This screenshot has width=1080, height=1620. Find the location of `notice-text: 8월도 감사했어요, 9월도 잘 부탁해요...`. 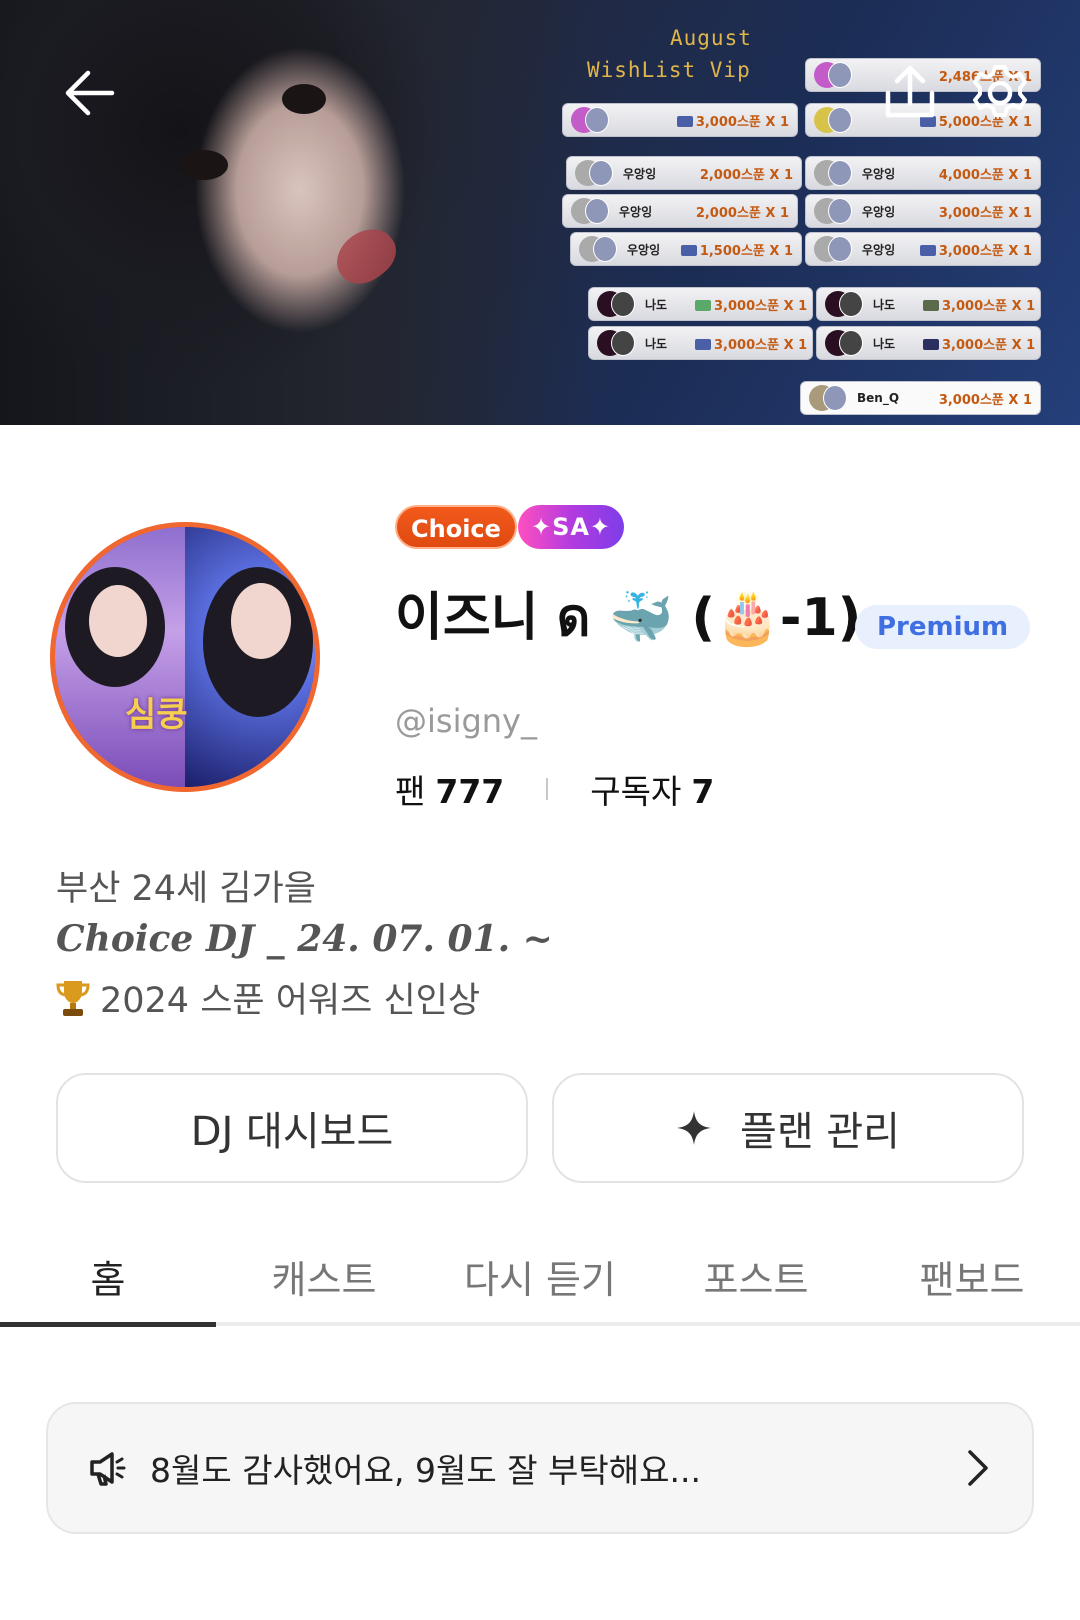

notice-text: 8월도 감사했어요, 9월도 잘 부탁해요... is located at coordinates (425, 1470).